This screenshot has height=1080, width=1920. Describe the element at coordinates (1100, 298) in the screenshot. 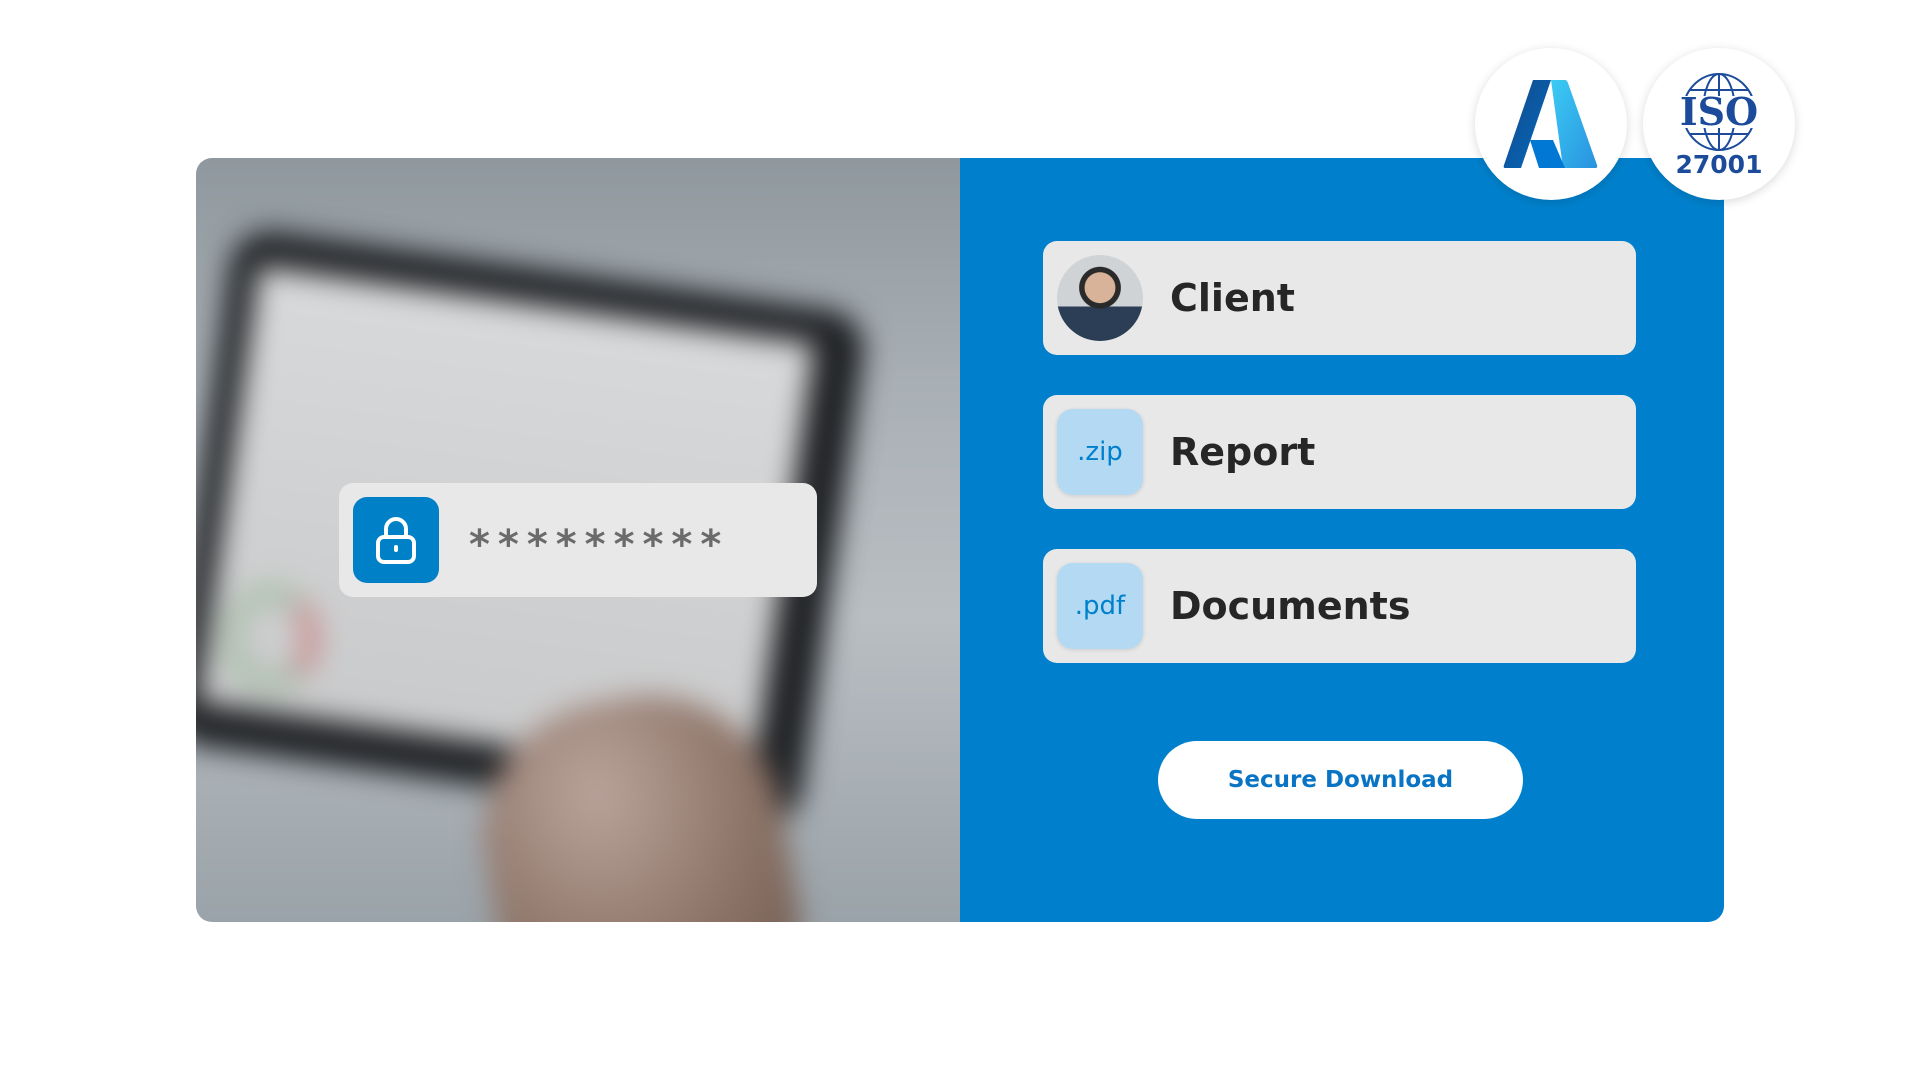

I see `client-avatar` at that location.